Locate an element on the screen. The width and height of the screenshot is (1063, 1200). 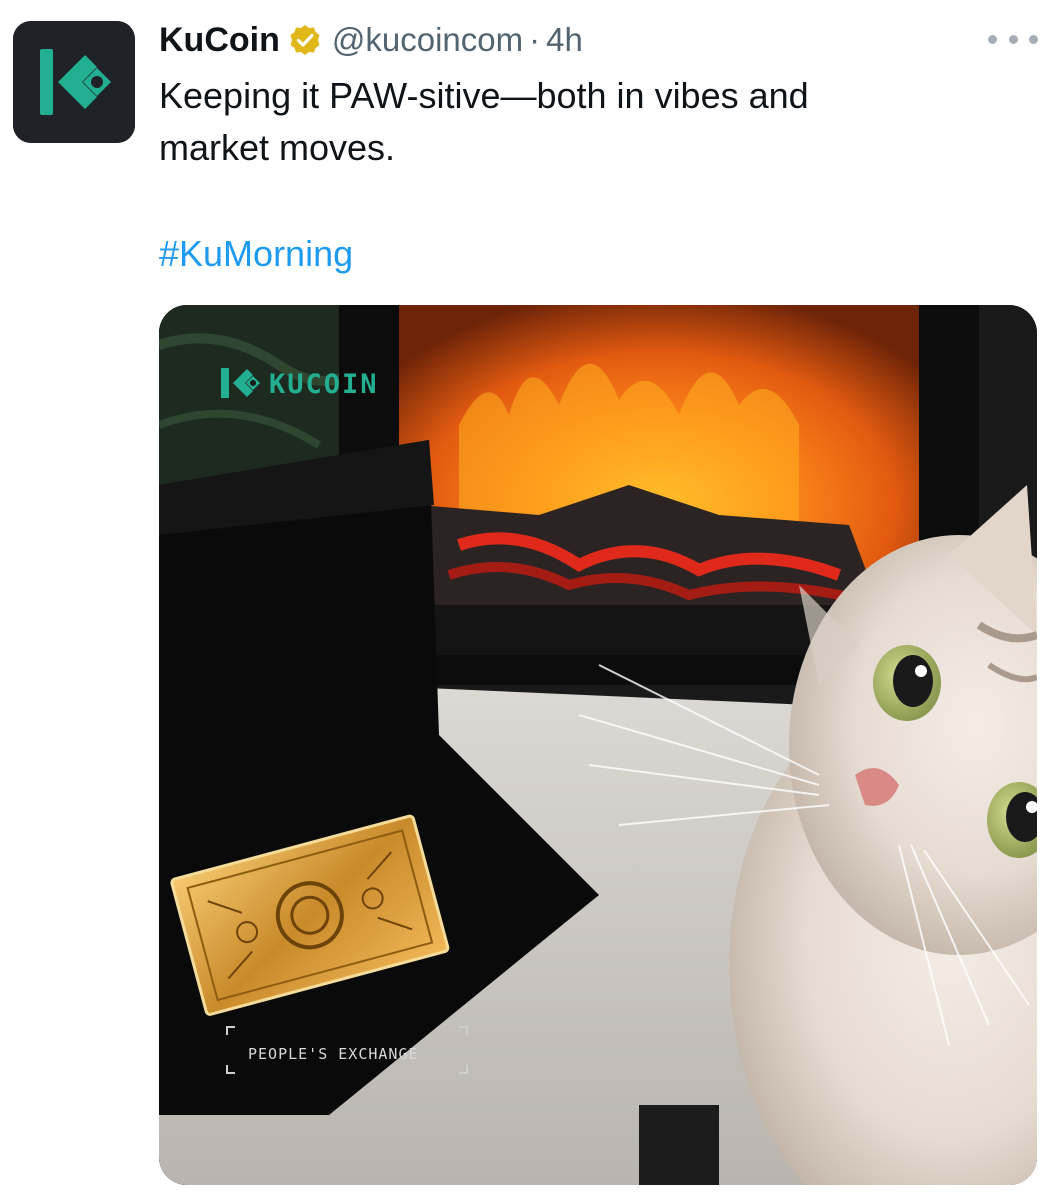
tweet-text-line: Keeping it PAW-sitive—both in vibes and is located at coordinates (484, 95).